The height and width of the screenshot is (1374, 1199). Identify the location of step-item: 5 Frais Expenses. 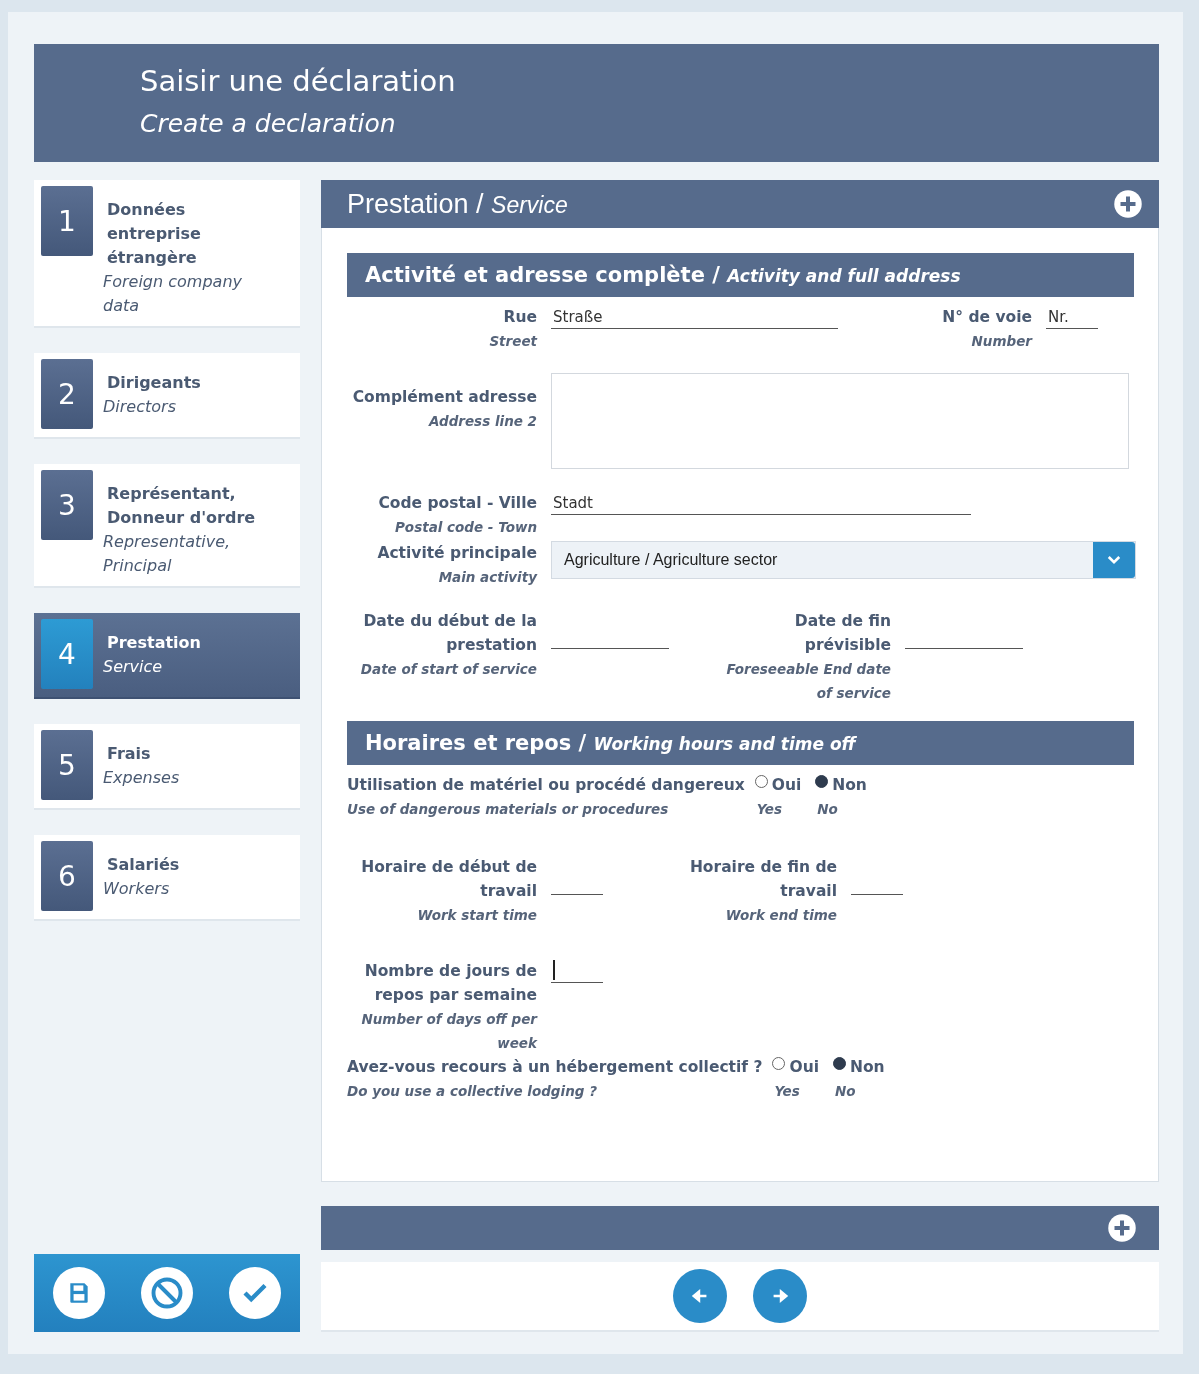
(167, 767).